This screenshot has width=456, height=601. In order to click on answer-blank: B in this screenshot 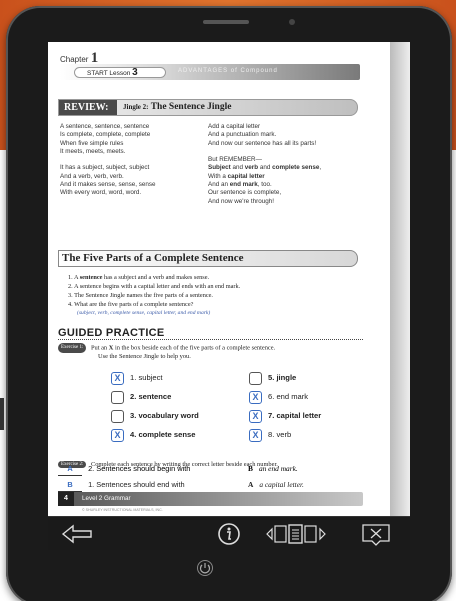, I will do `click(70, 485)`.